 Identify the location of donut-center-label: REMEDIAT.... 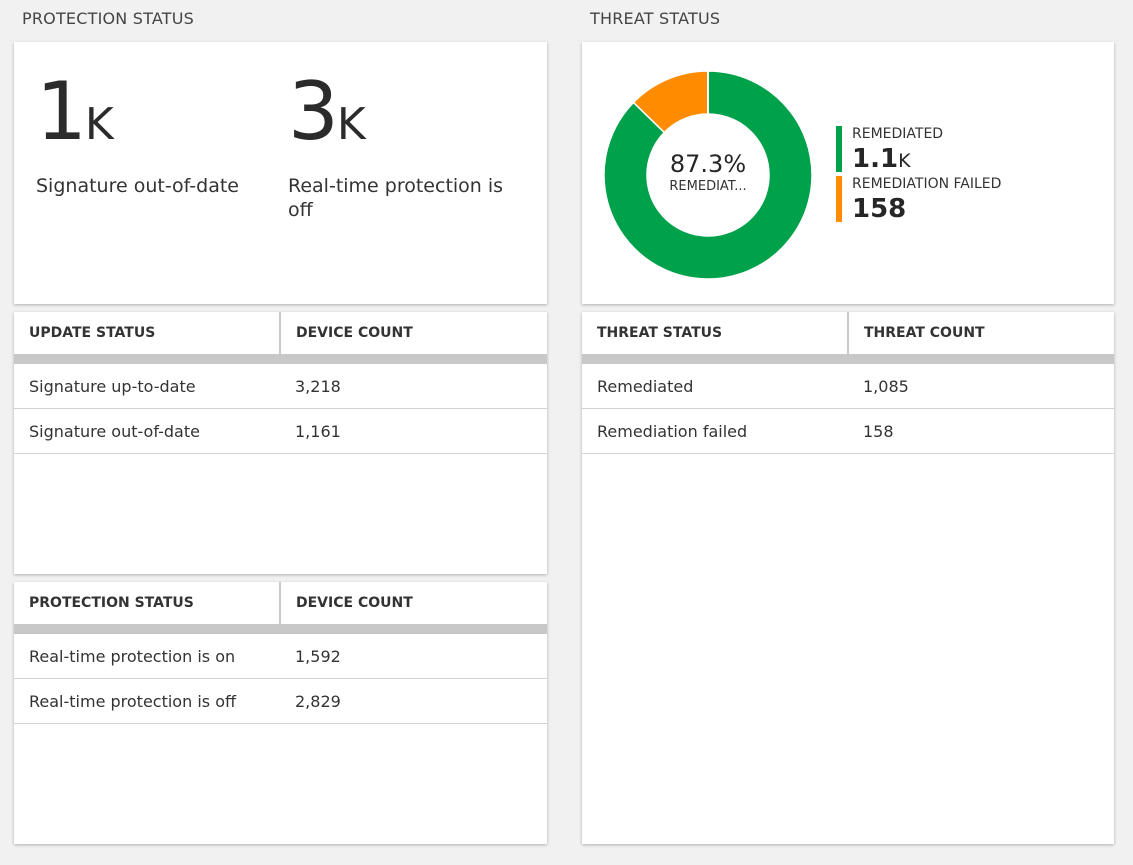
(708, 186).